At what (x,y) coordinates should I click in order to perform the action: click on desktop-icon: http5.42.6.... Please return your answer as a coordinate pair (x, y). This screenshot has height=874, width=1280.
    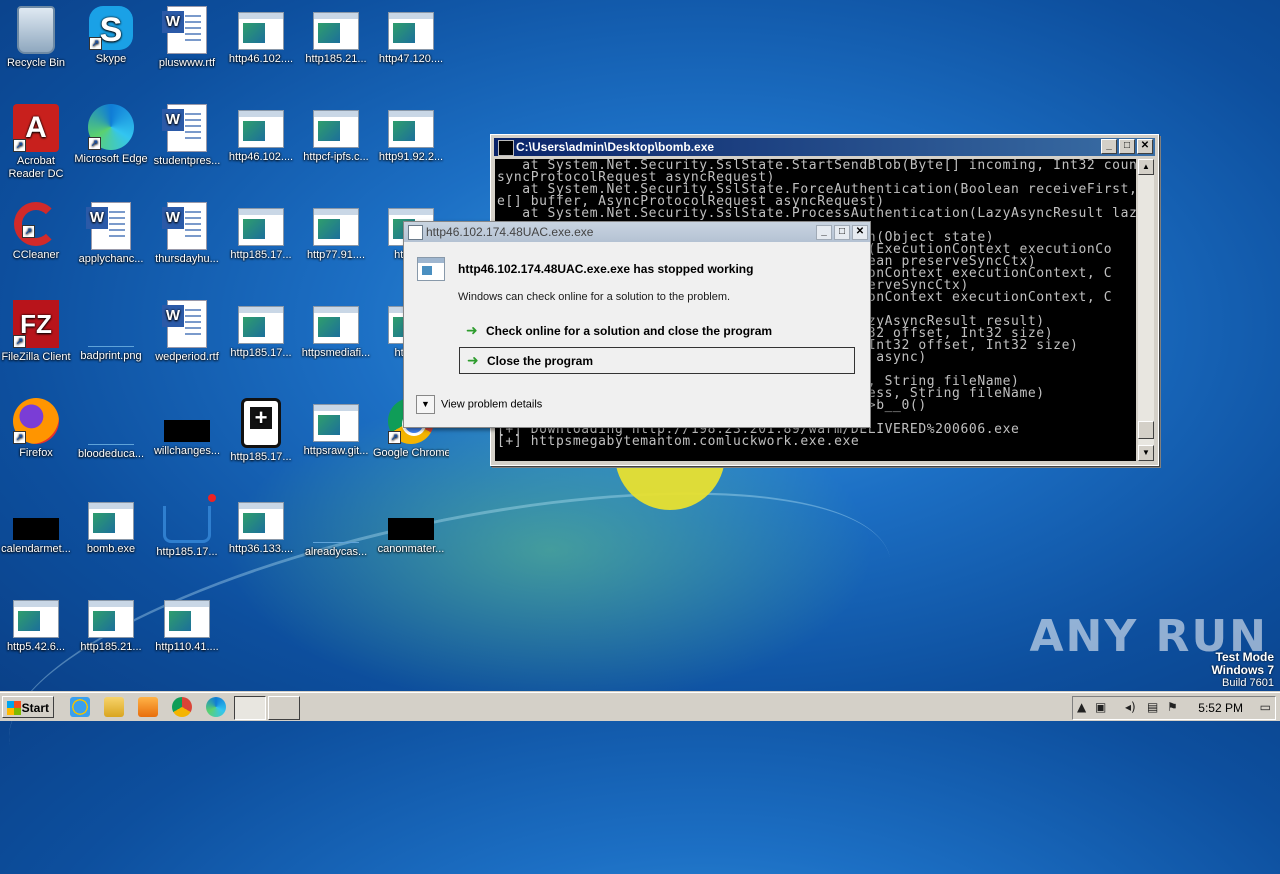
    Looking at the image, I should click on (37, 624).